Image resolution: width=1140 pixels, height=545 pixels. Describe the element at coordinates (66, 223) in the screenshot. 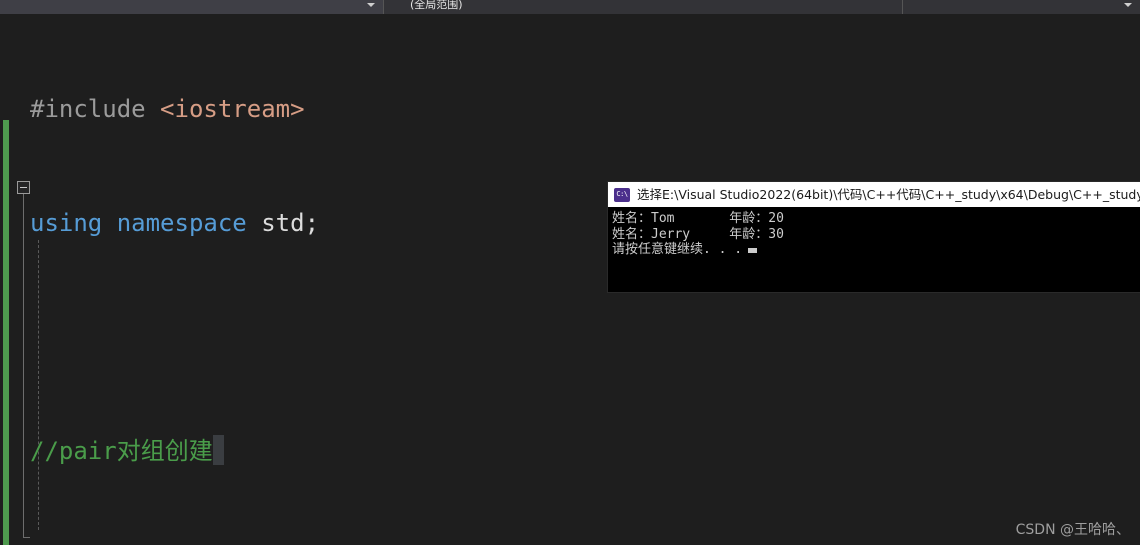

I see `token-using: using` at that location.